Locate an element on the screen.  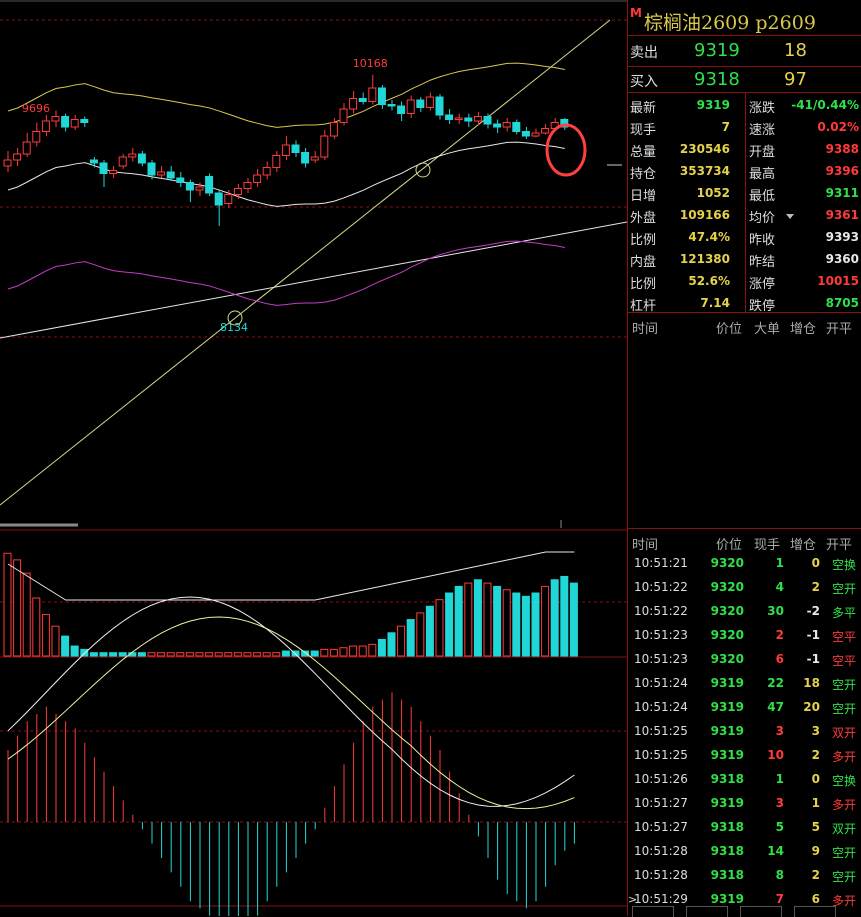
stat-label: 均价 is located at coordinates (762, 218).